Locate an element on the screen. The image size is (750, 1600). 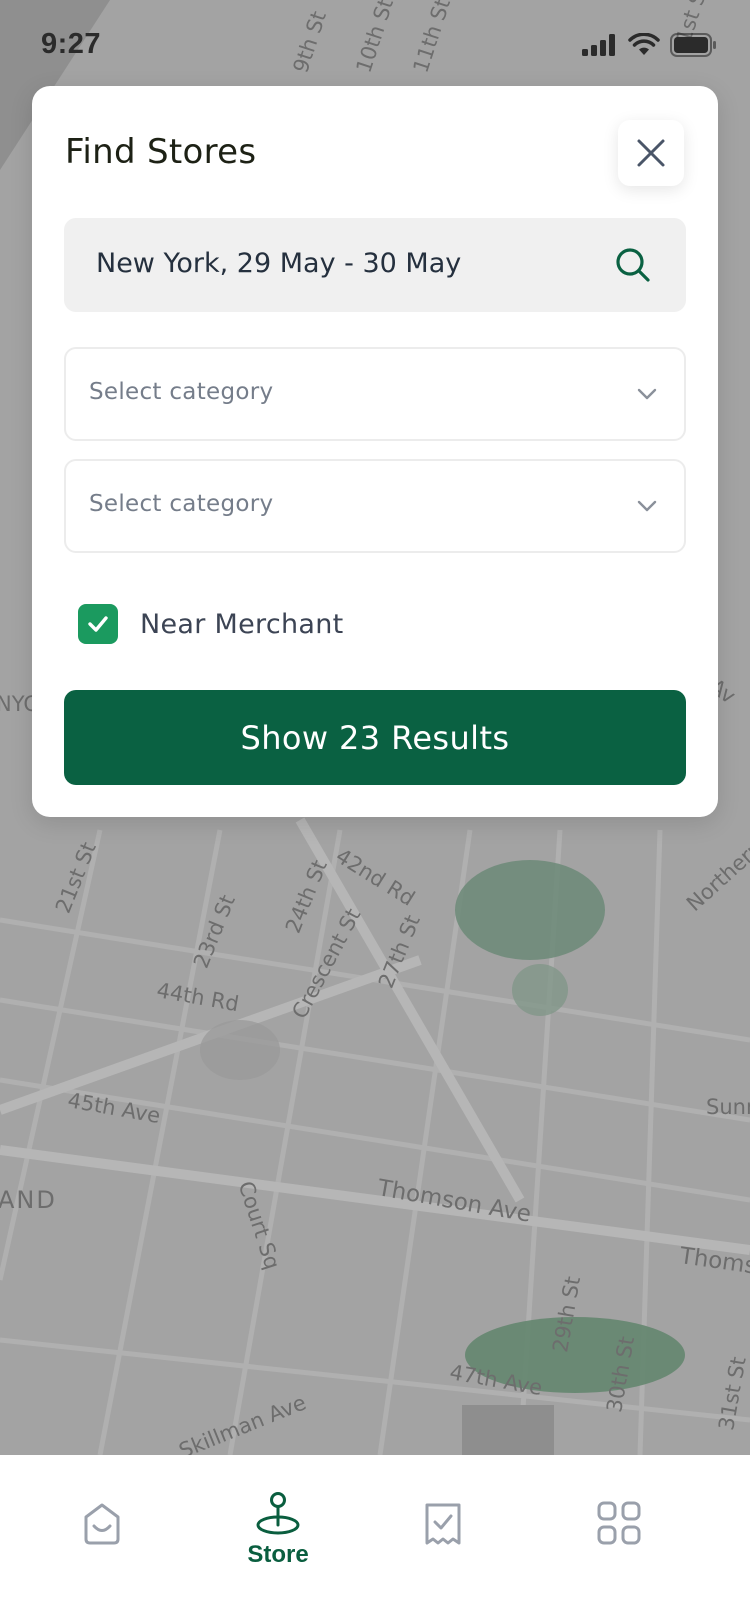
search-icon is located at coordinates (633, 265).